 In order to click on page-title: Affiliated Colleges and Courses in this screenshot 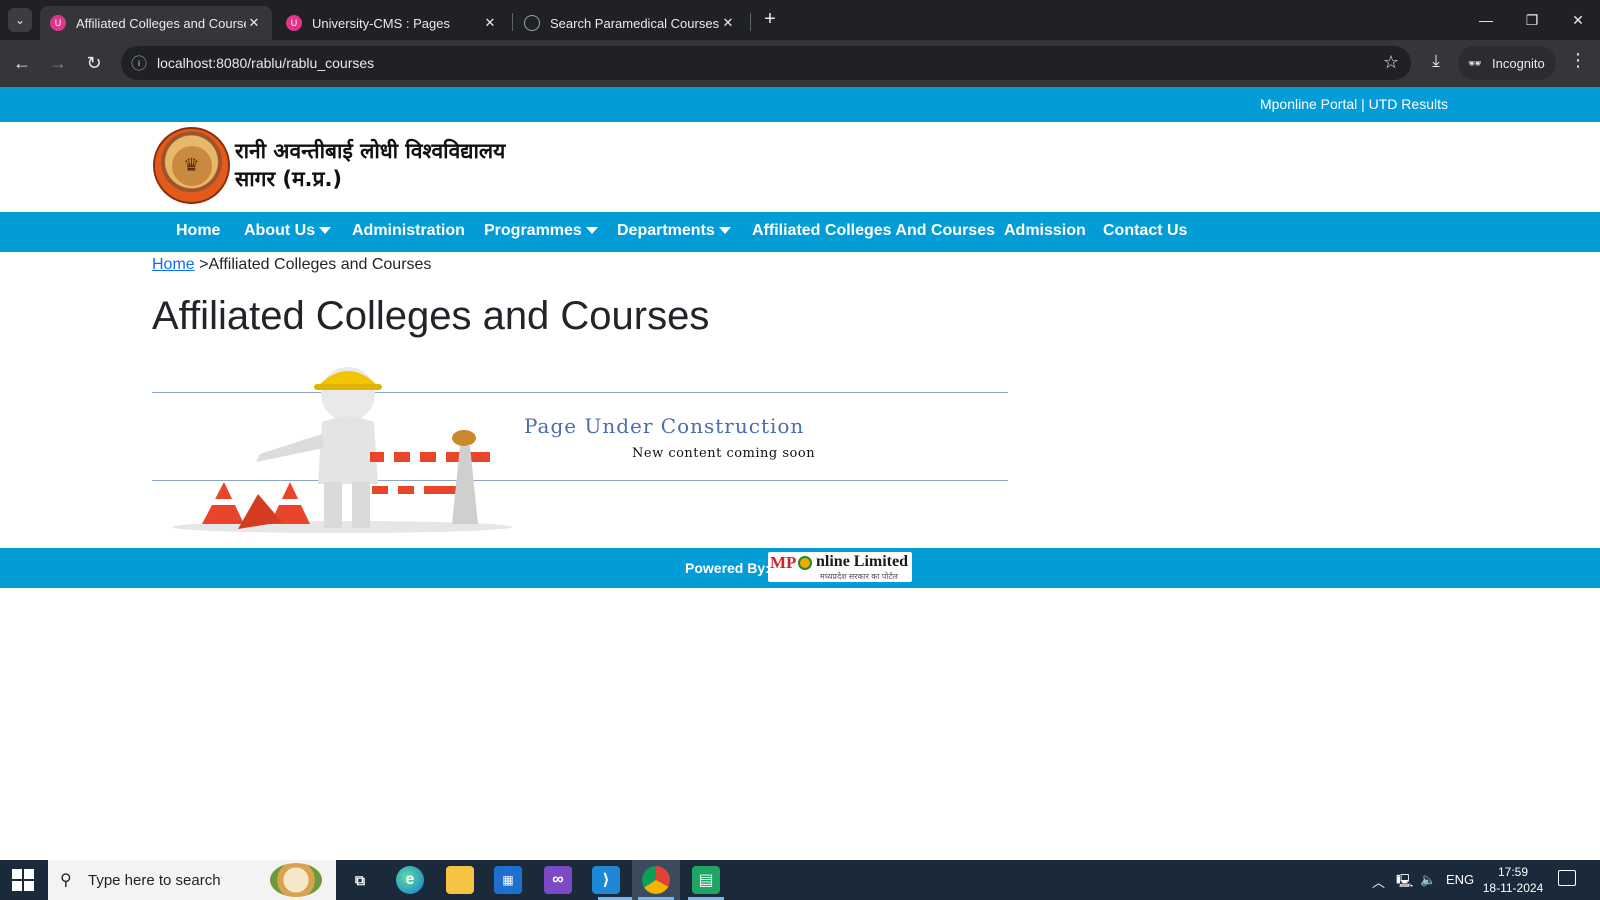, I will do `click(431, 316)`.